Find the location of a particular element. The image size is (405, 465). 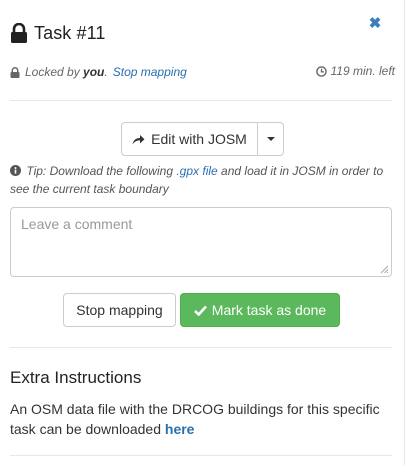

caret-down-icon is located at coordinates (270, 139).